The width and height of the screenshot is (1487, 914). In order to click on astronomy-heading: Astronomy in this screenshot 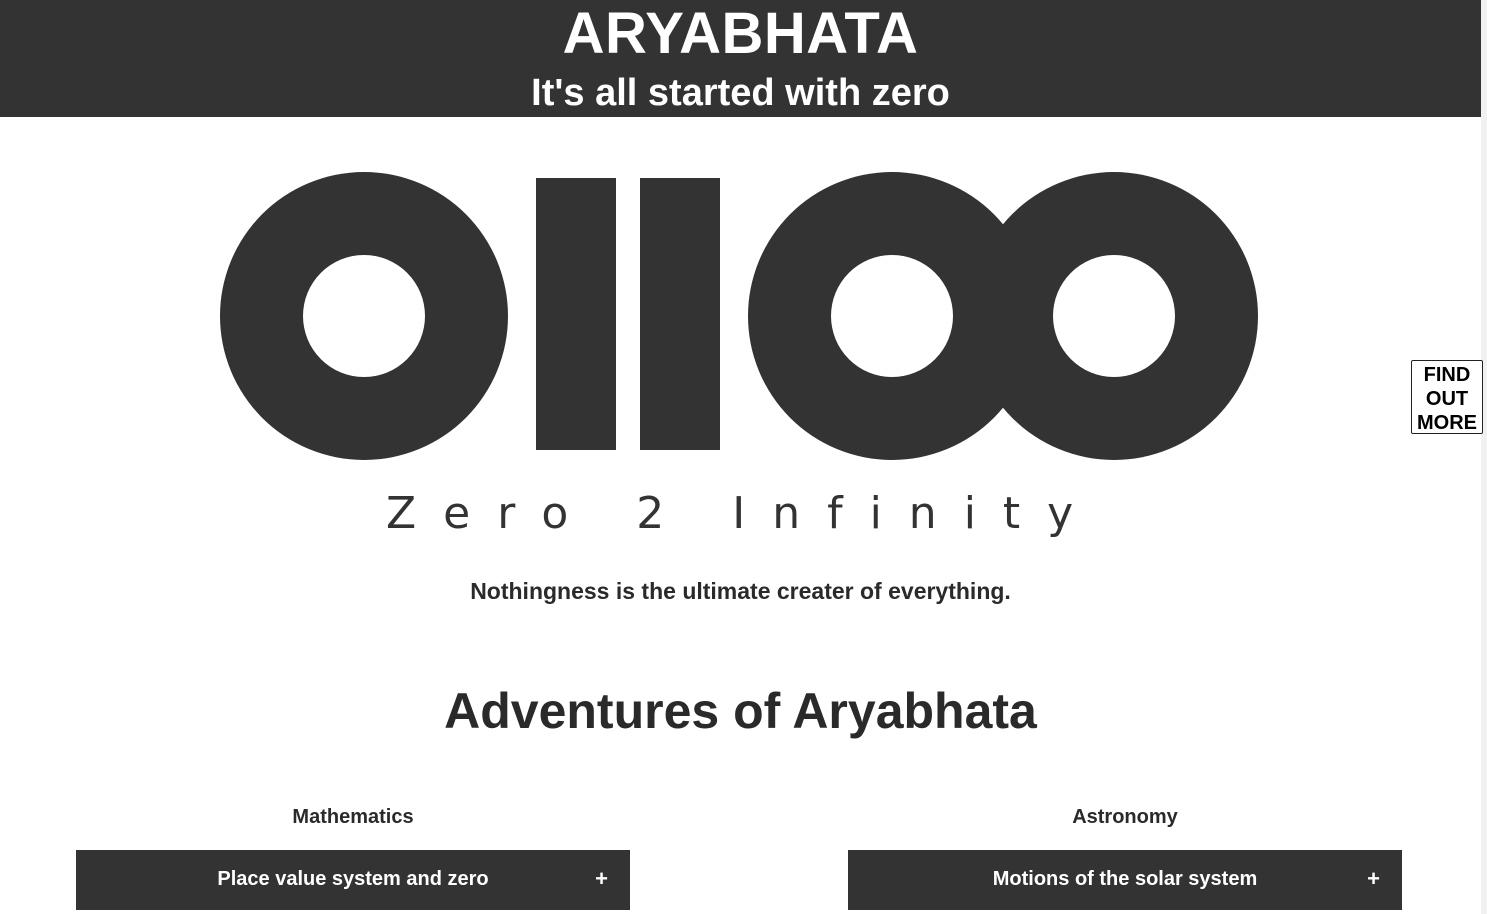, I will do `click(1125, 817)`.